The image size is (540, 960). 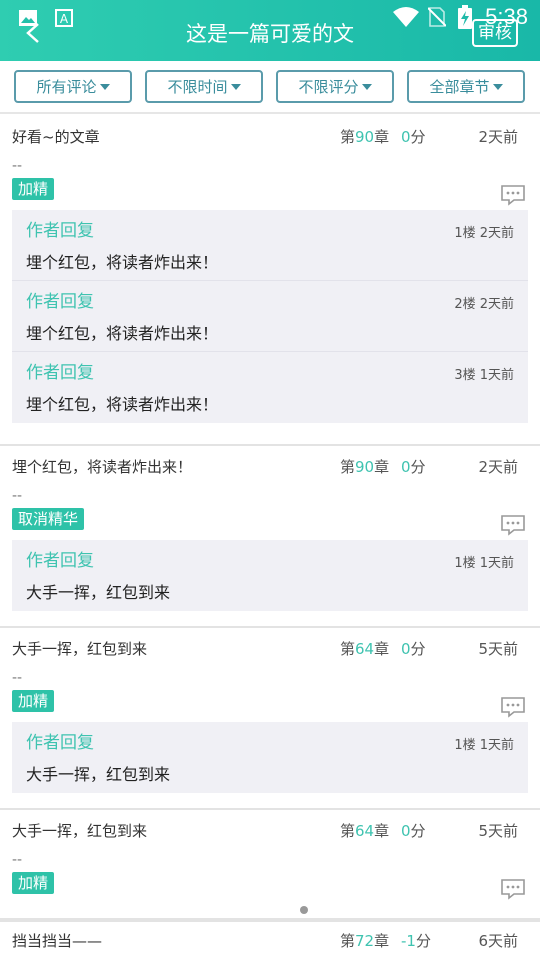 I want to click on reply-item: 作者回复 3楼 1天前 埋个红包，将读者炸出来！, so click(x=270, y=387).